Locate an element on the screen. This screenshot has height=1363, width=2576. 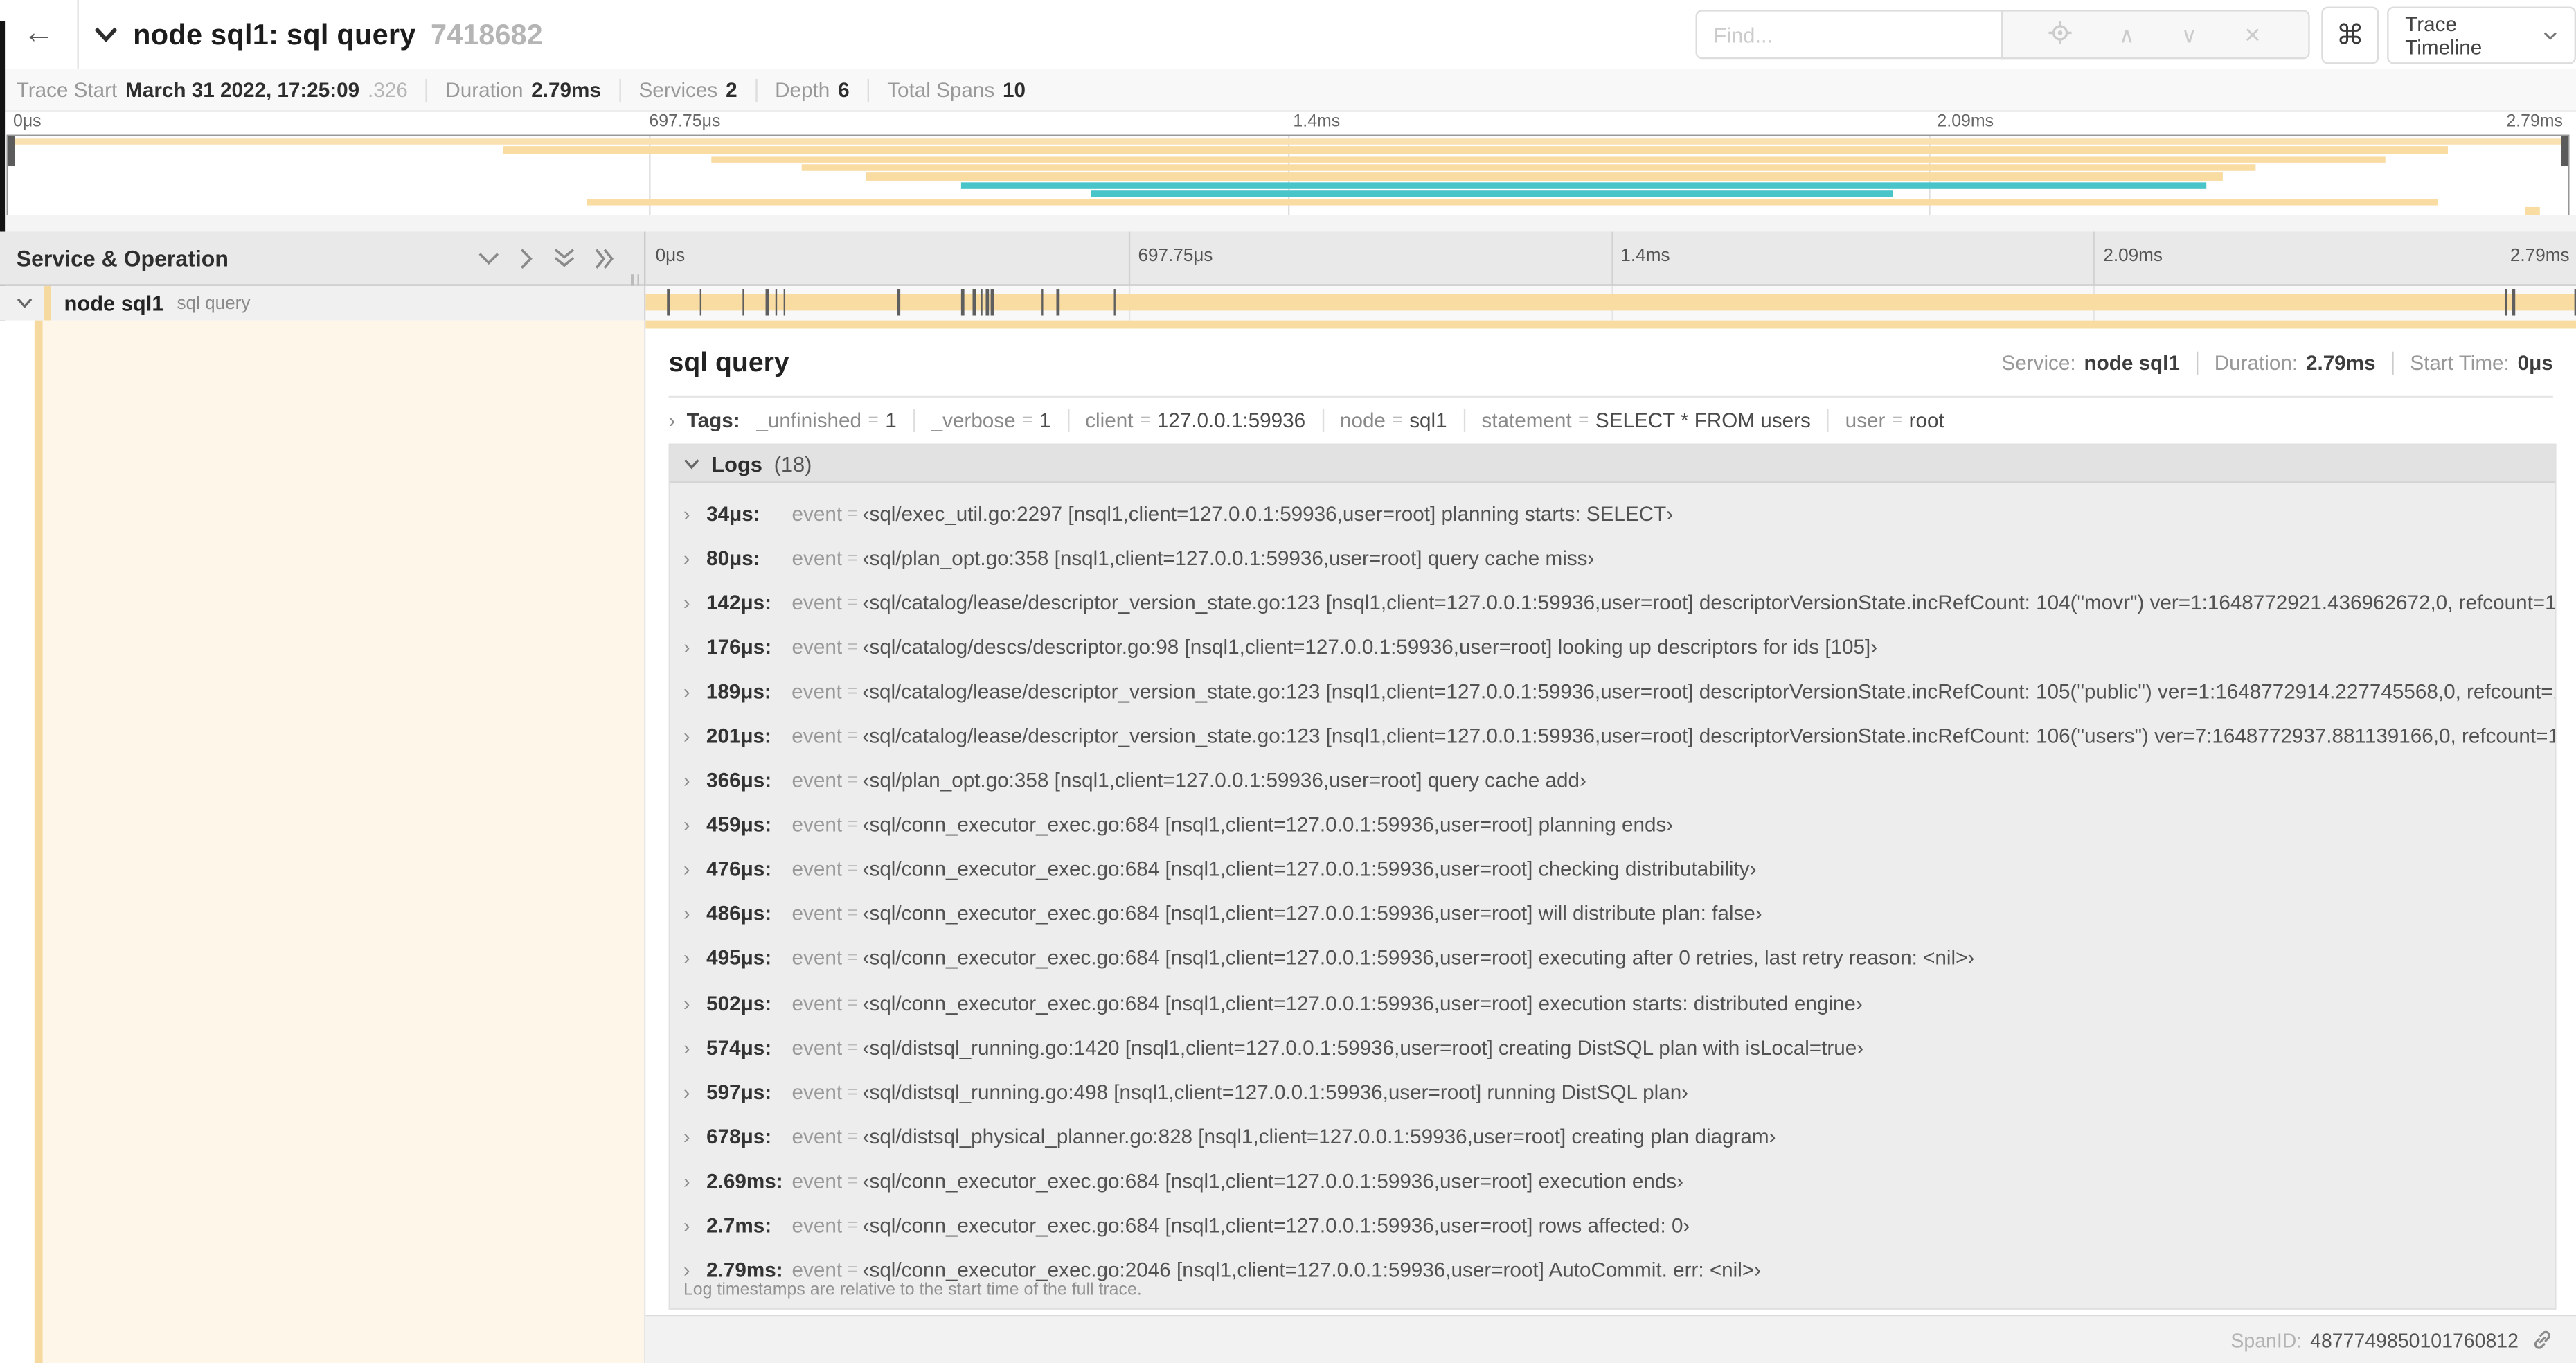
spanid-label: SpanID: is located at coordinates (2266, 1340).